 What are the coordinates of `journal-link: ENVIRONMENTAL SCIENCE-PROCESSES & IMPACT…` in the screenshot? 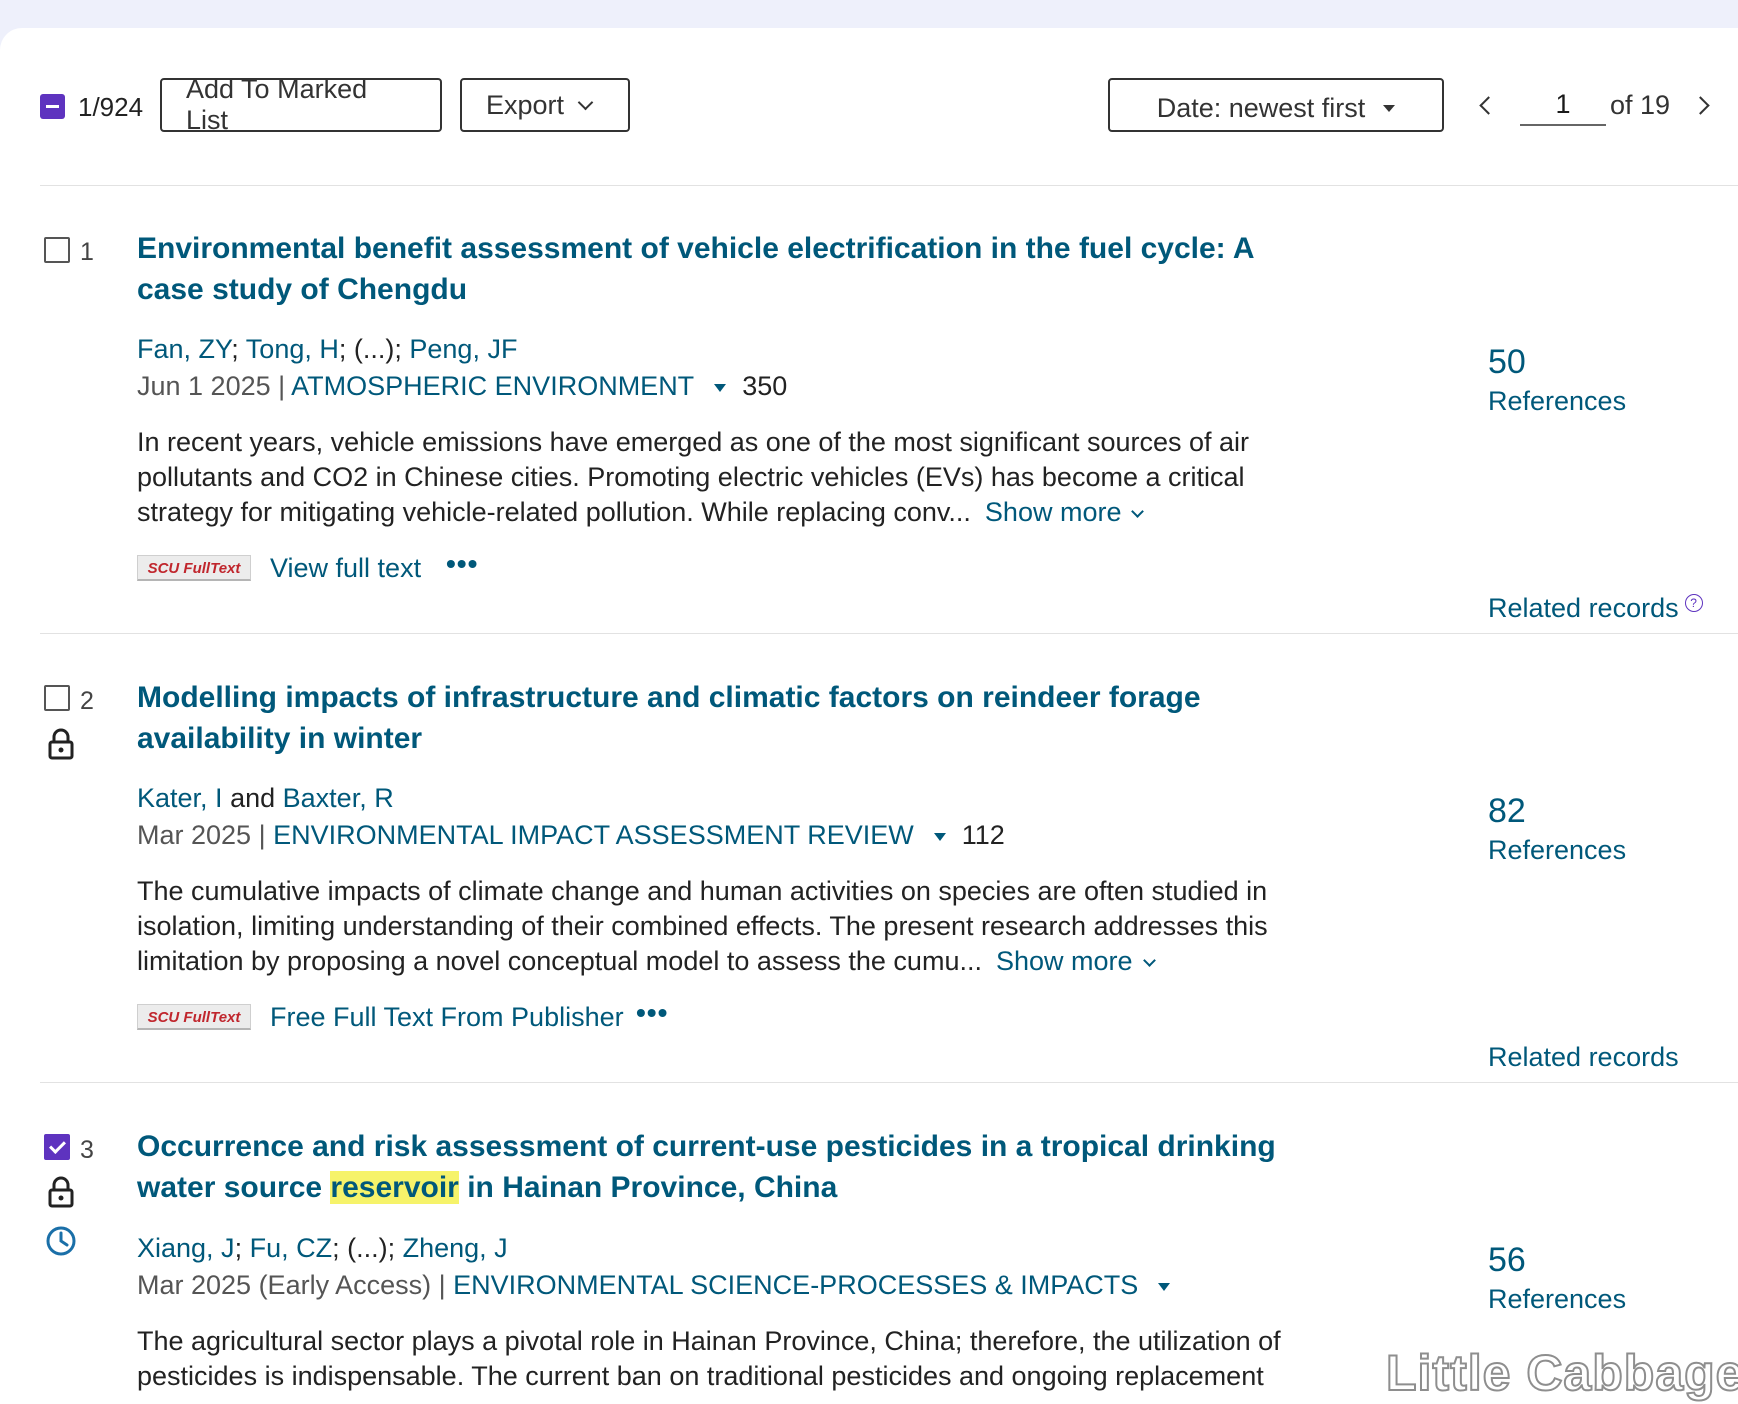 It's located at (795, 1285).